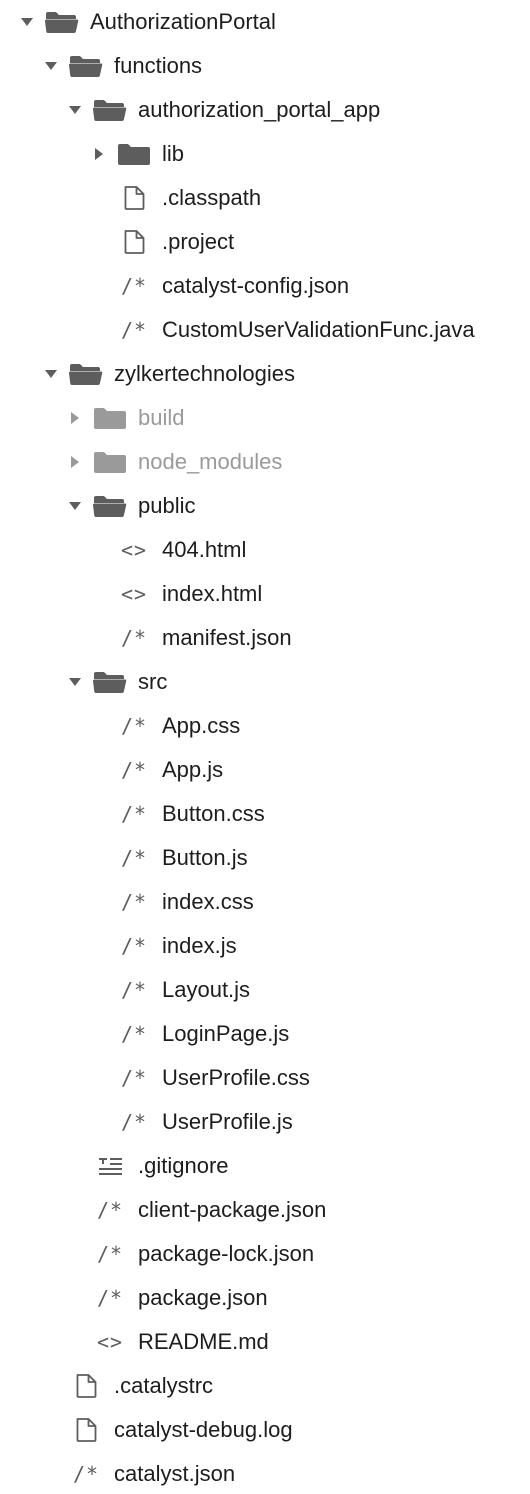 The image size is (530, 1494). Describe the element at coordinates (227, 637) in the screenshot. I see `tree-item-label: manifest.json` at that location.